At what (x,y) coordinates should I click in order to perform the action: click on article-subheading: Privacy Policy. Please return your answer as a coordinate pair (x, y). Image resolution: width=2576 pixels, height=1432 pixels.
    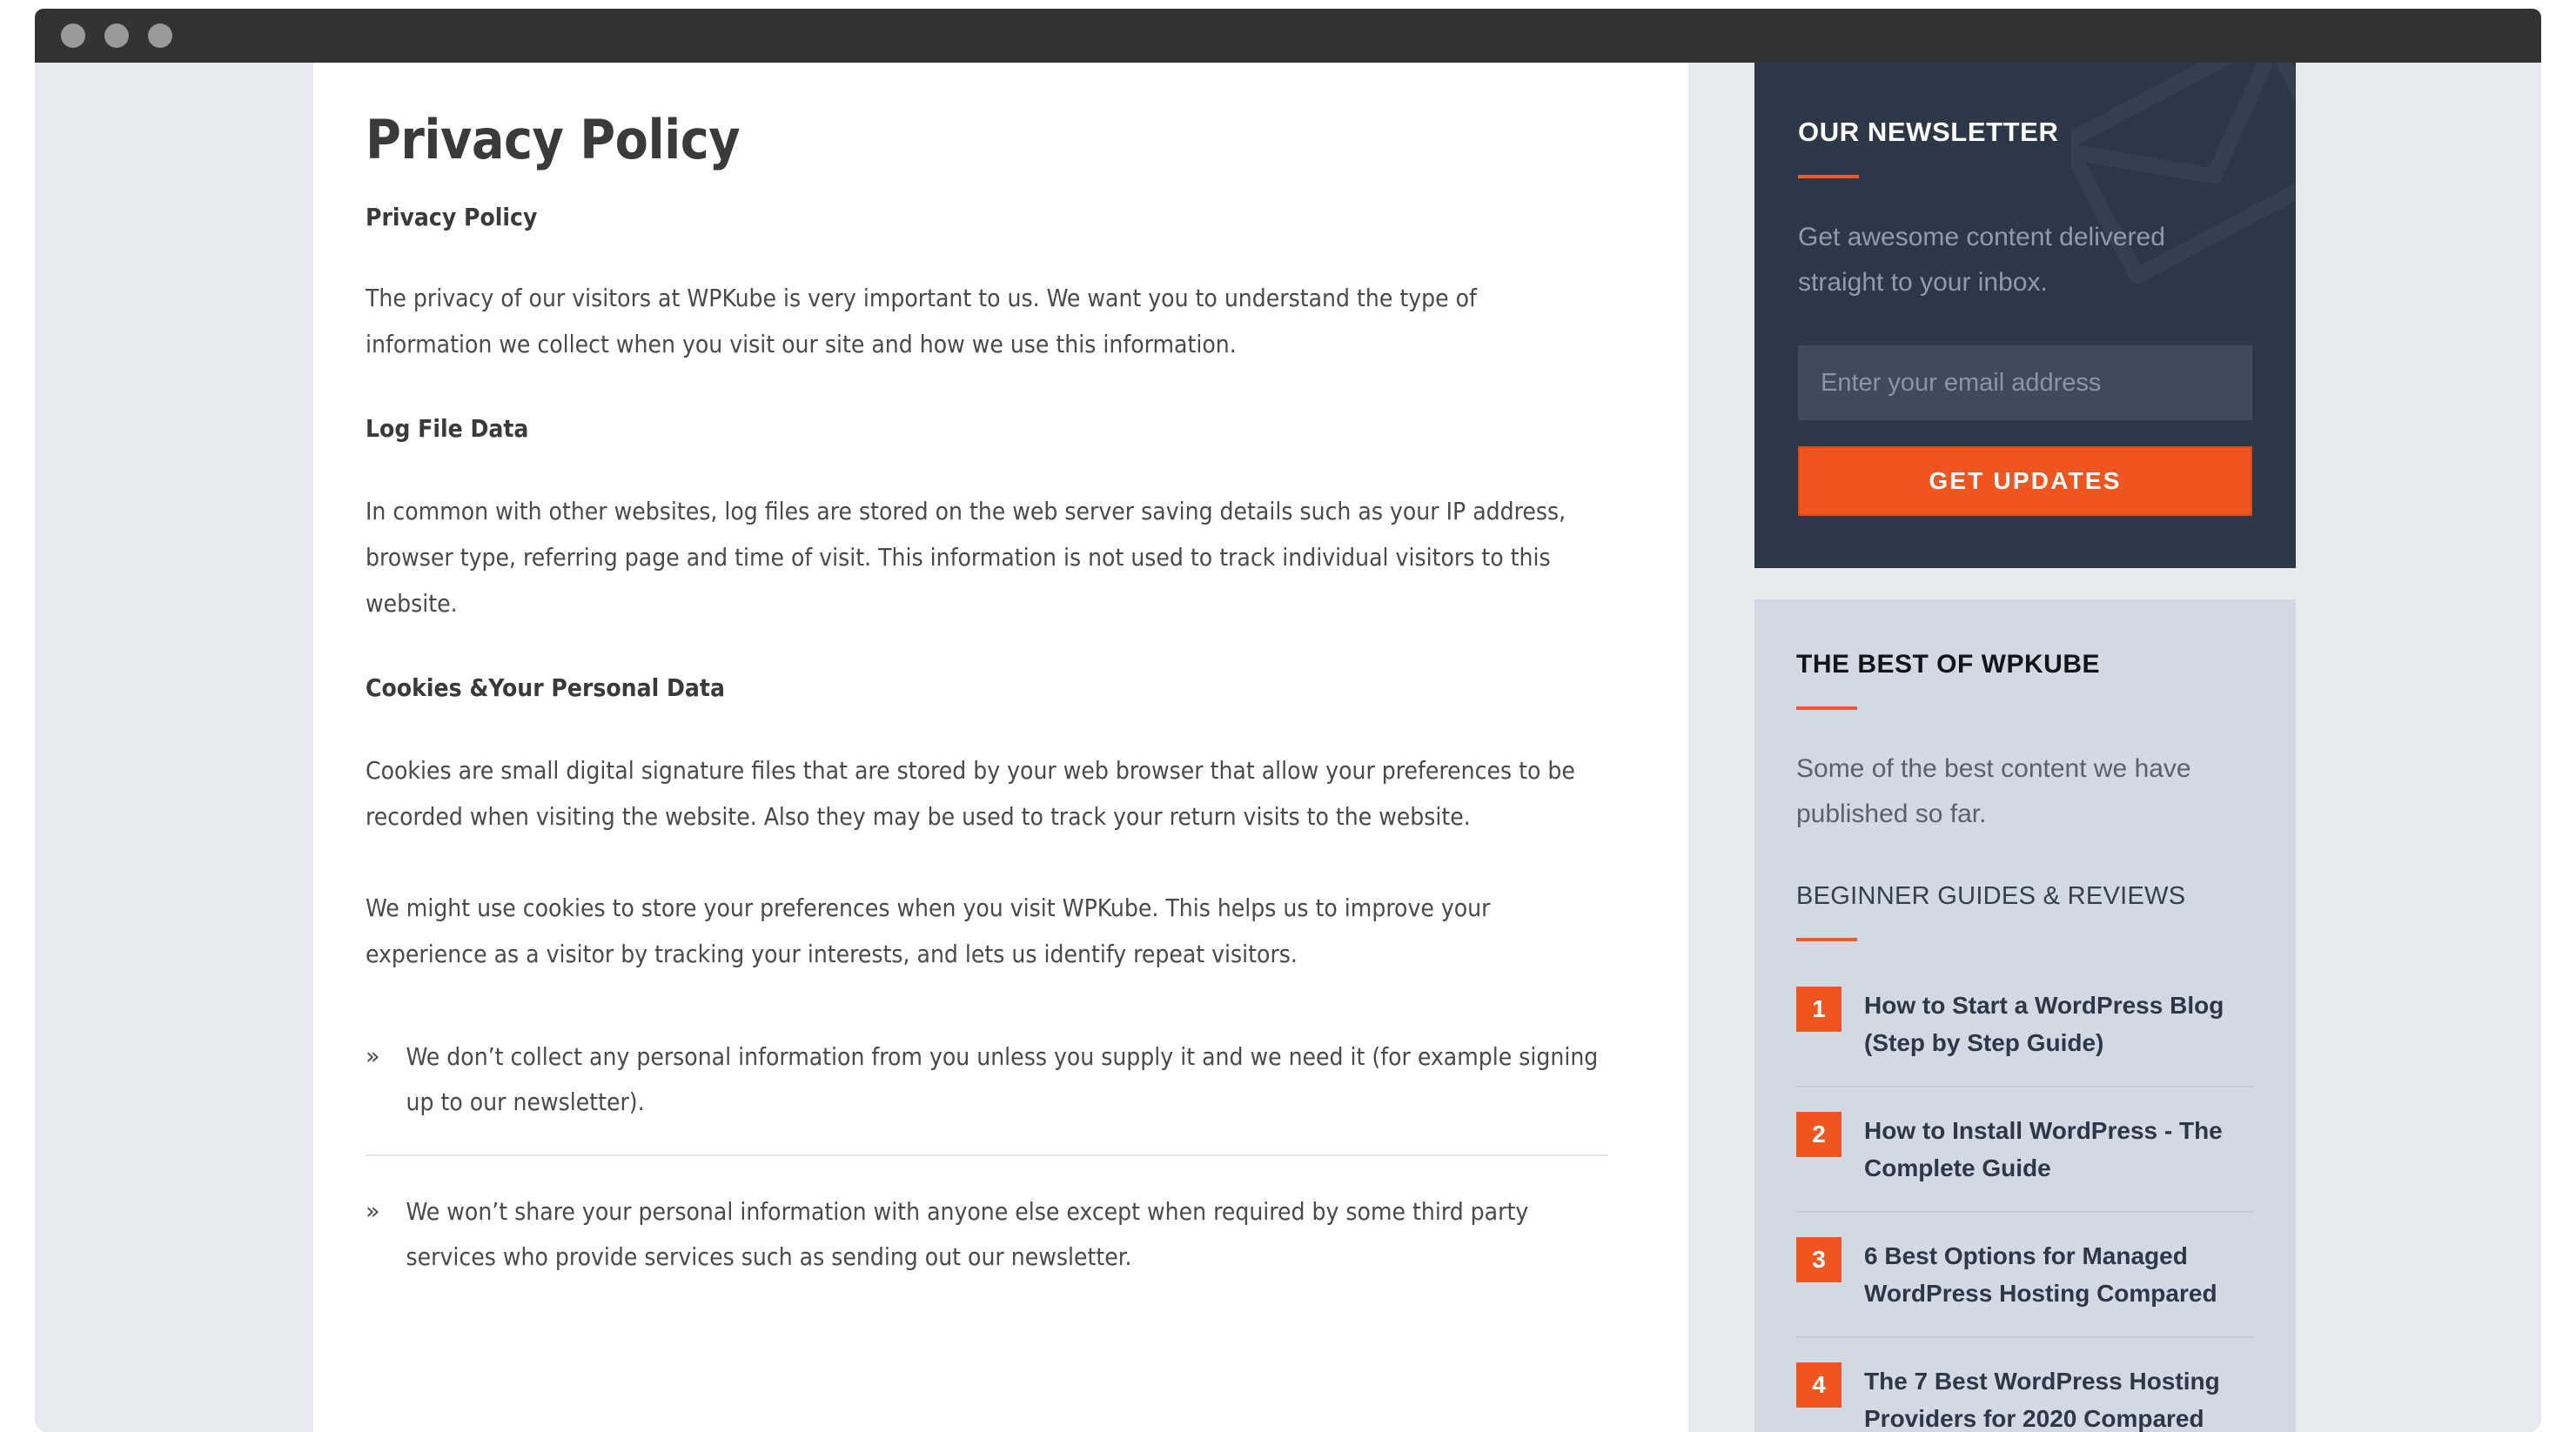
    Looking at the image, I should click on (452, 217).